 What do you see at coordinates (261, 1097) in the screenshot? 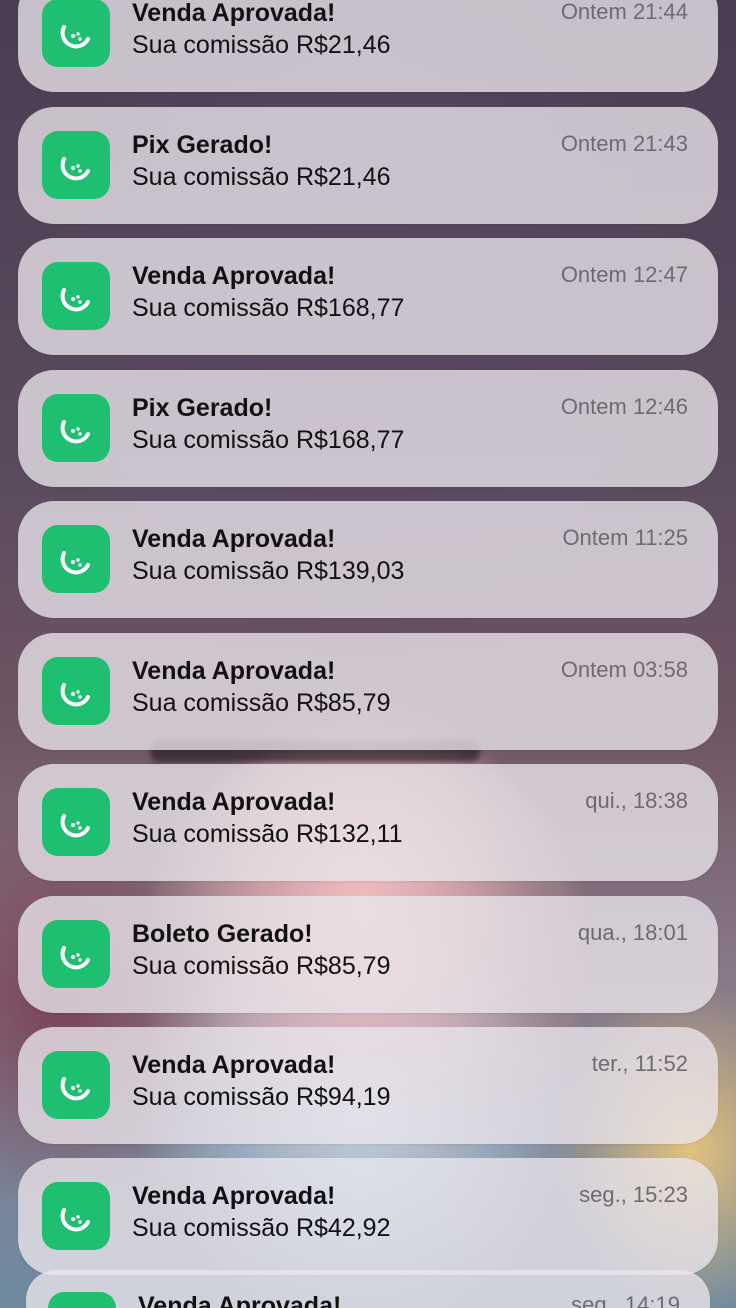
I see `notification-body: Sua comissão R$94,19` at bounding box center [261, 1097].